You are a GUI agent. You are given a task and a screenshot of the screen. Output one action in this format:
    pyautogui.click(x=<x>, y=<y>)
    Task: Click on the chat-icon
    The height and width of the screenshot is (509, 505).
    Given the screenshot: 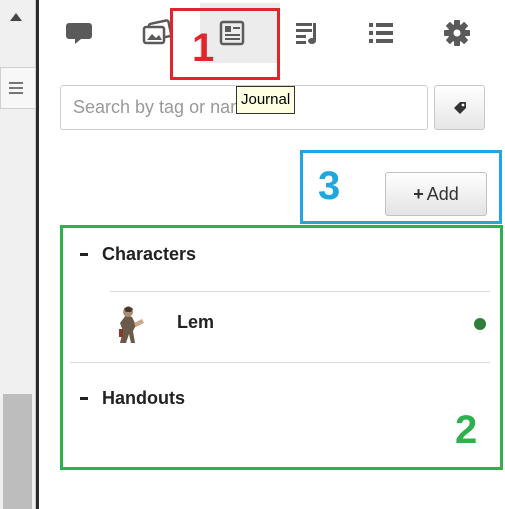 What is the action you would take?
    pyautogui.click(x=79, y=33)
    